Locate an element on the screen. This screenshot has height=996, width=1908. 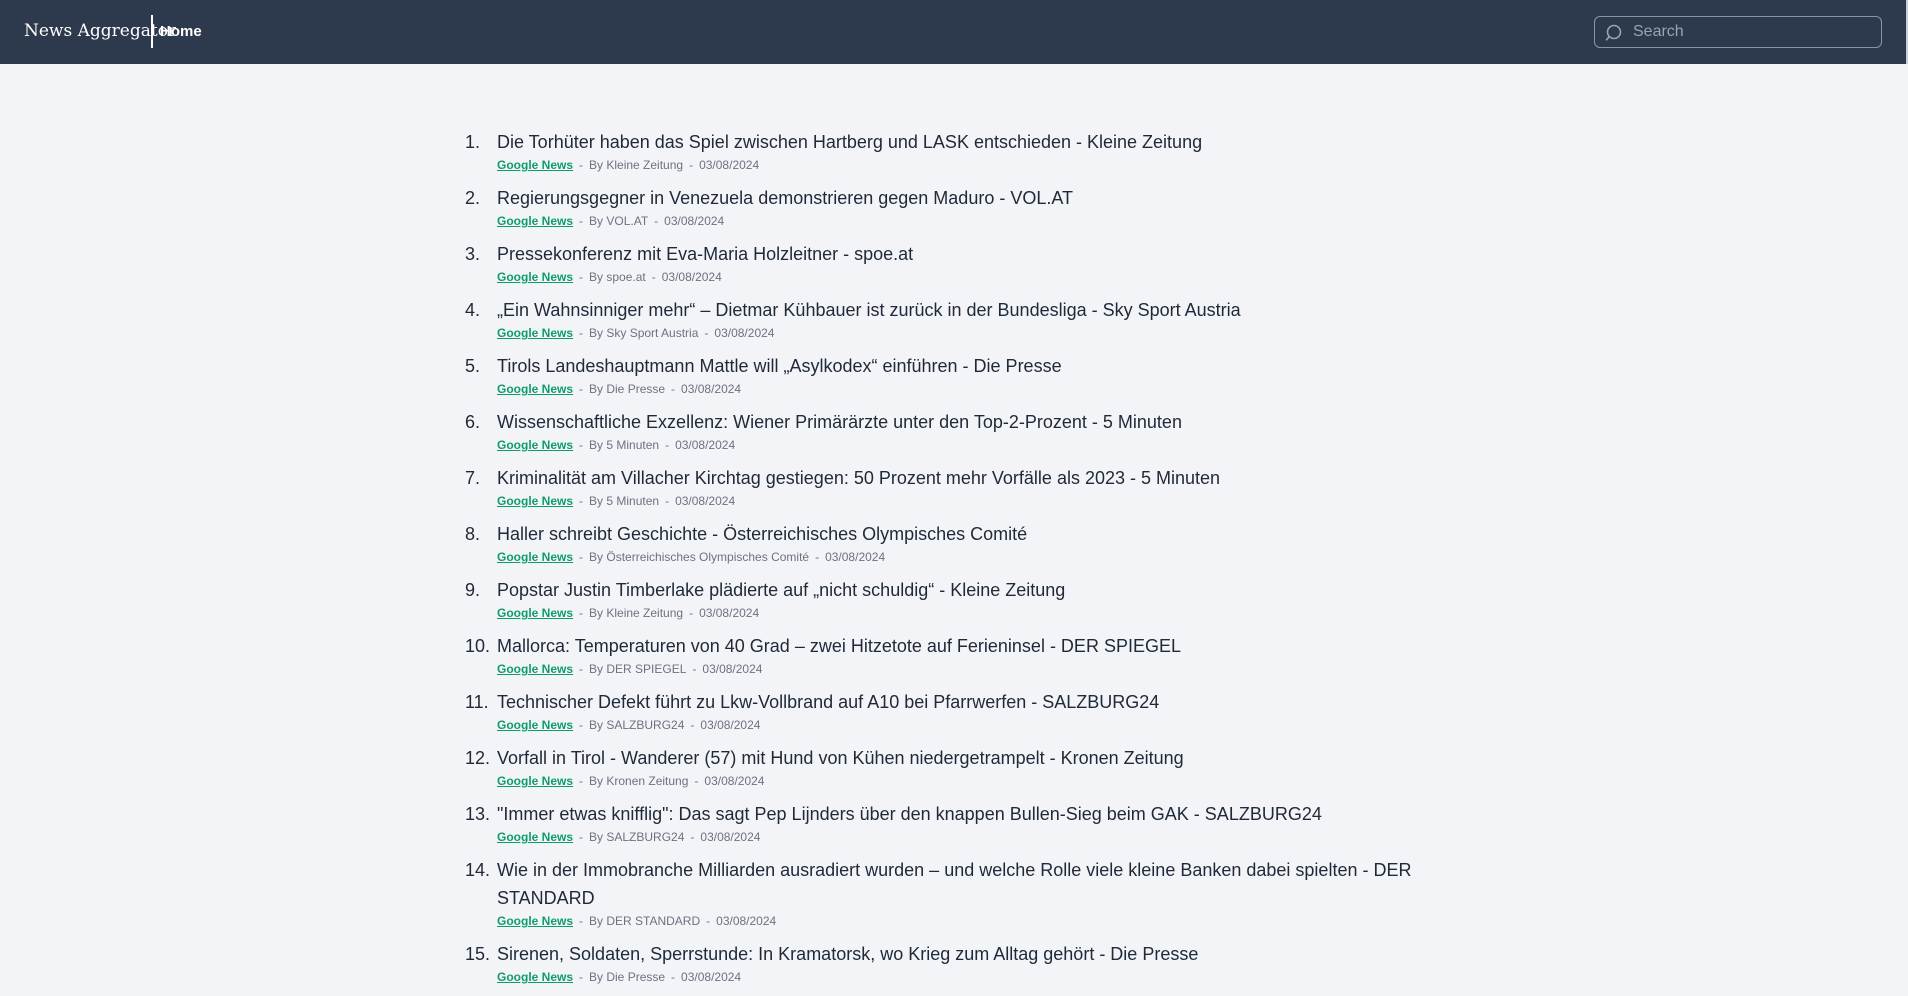
news-meta: Google News - By DER STANDARD -03/08/2024 is located at coordinates (981, 921).